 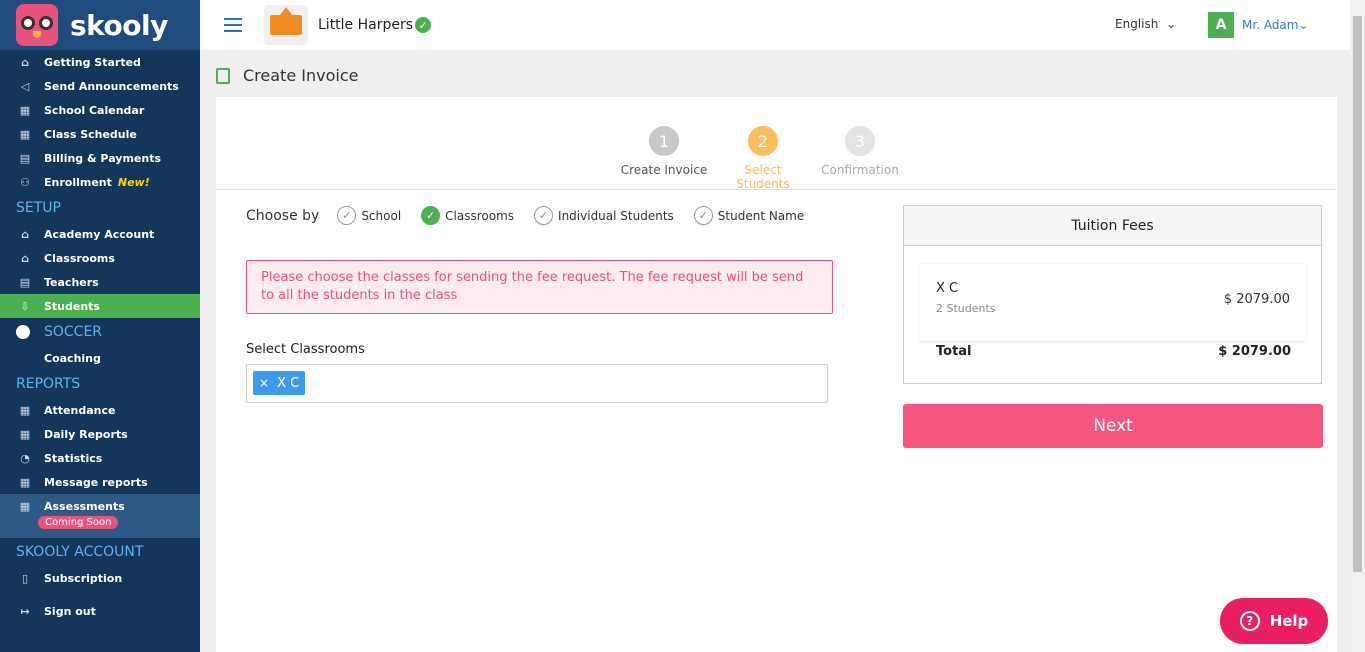 What do you see at coordinates (860, 151) in the screenshot?
I see `step-confirmation: 3 Confirmation` at bounding box center [860, 151].